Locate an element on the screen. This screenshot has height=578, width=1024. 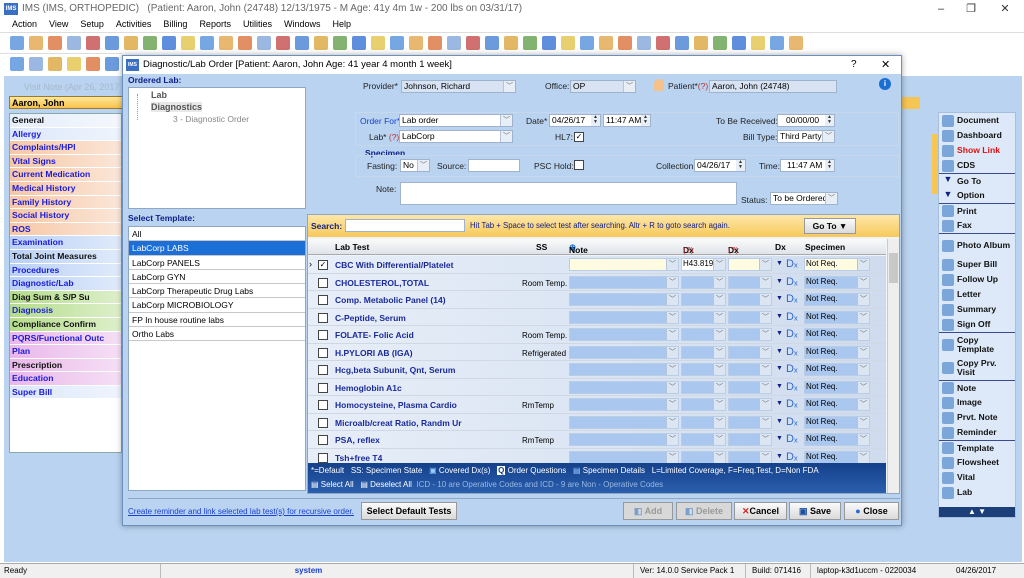
search-input is located at coordinates (405, 225).